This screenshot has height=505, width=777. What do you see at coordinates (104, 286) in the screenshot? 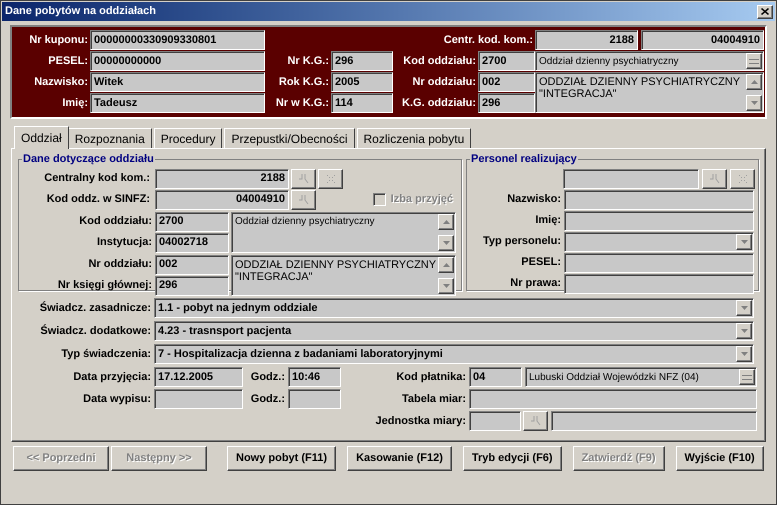
I see `field-label: Nr księgi głównej:` at bounding box center [104, 286].